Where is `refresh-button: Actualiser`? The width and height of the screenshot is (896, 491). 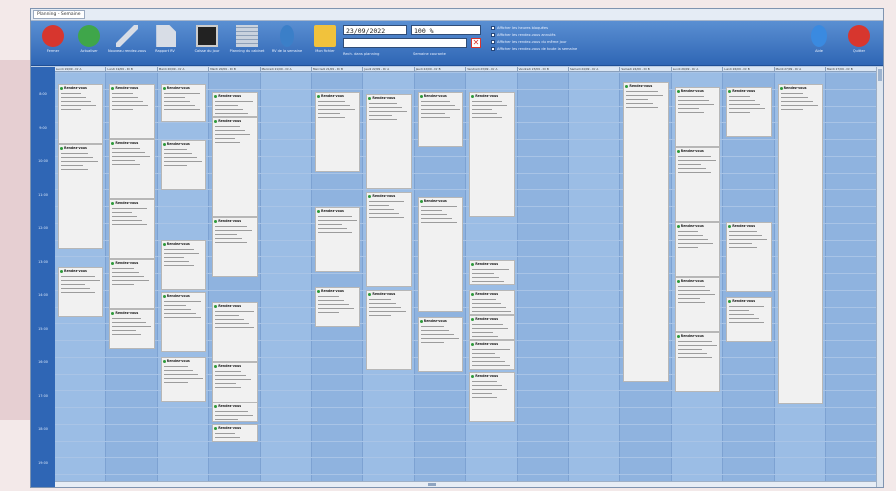
refresh-button: Actualiser is located at coordinates (89, 44).